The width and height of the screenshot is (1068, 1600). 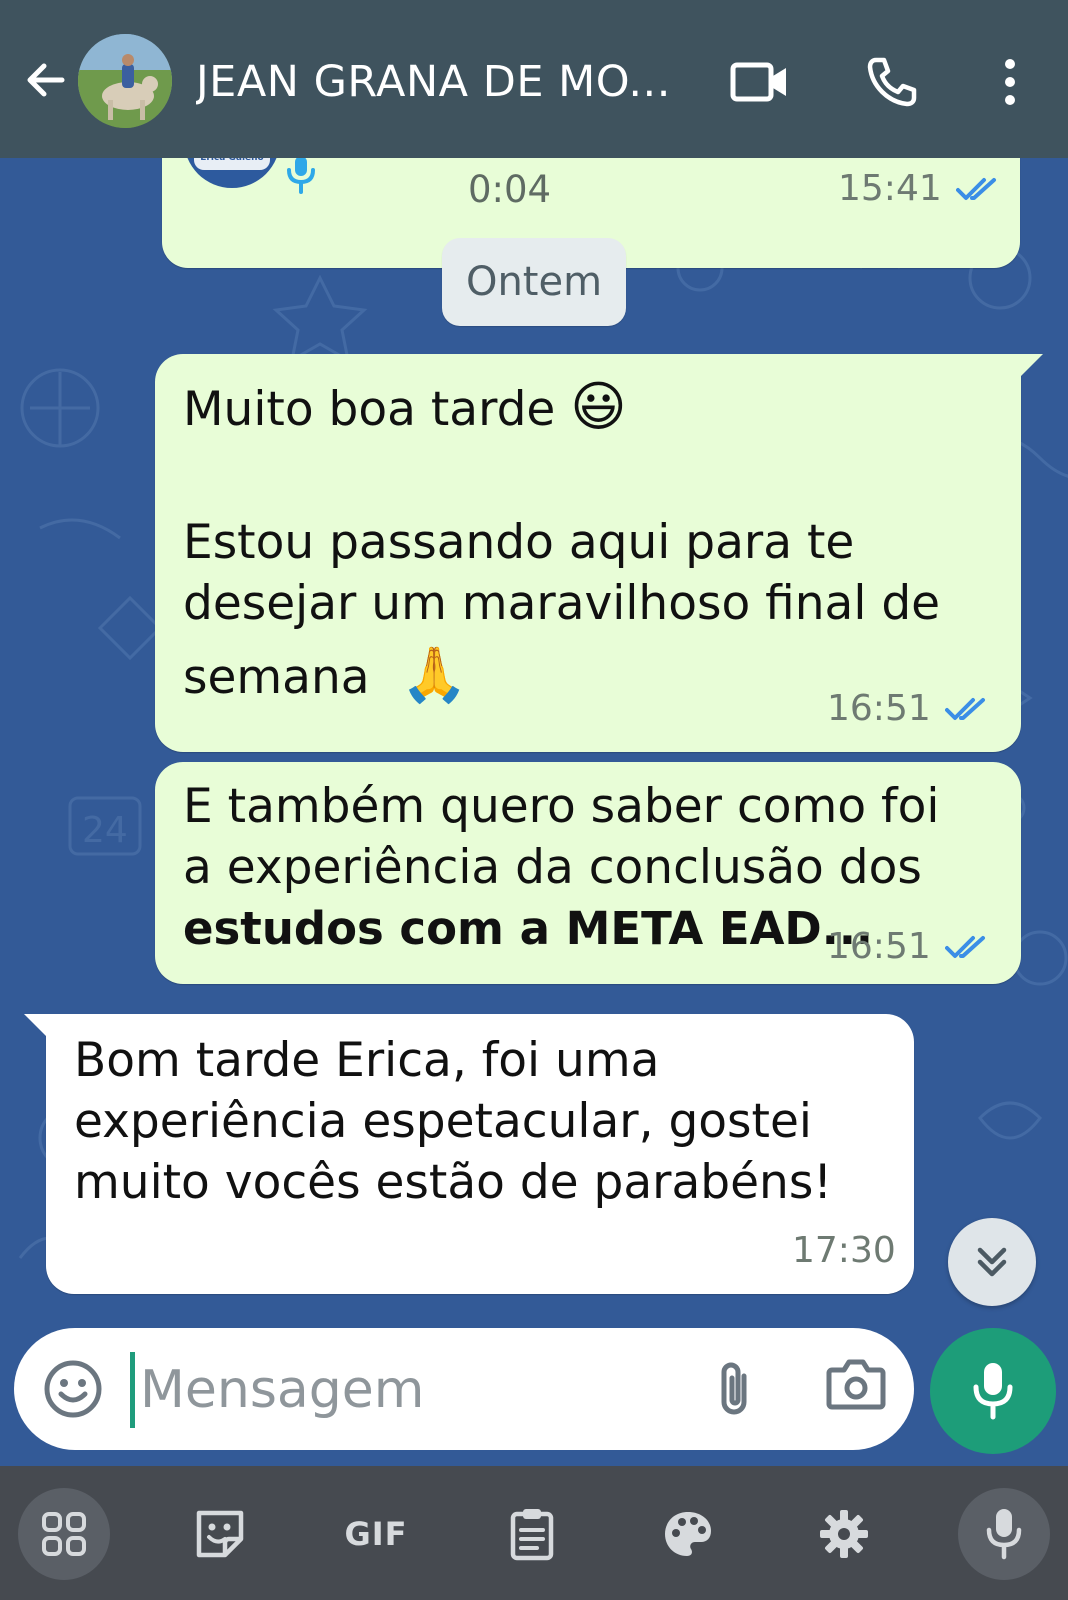 I want to click on audio-sender-avatar: Erica Galeno, so click(x=232, y=173).